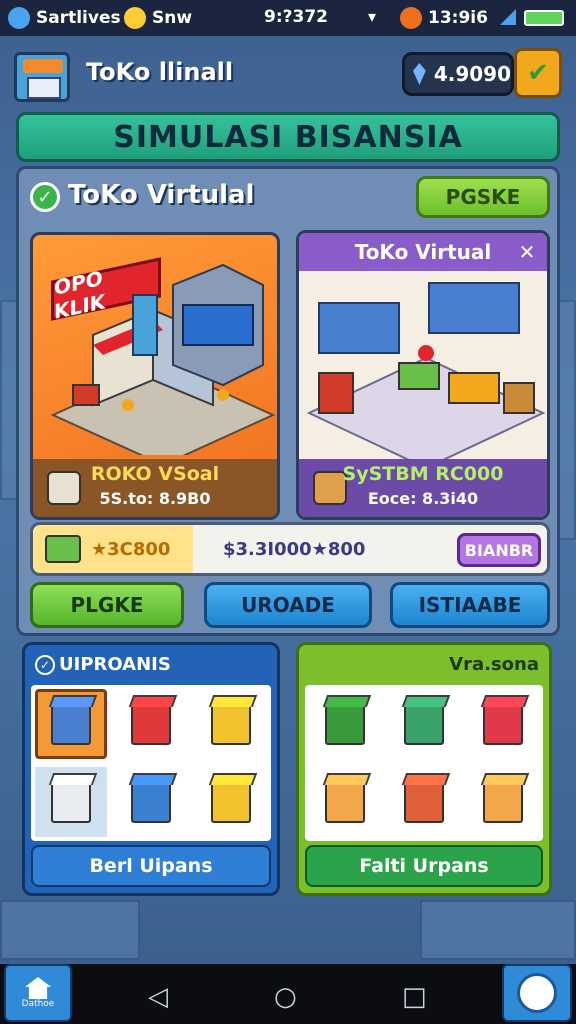 This screenshot has width=576, height=1024. What do you see at coordinates (527, 252) in the screenshot?
I see `close-icon: ✕` at bounding box center [527, 252].